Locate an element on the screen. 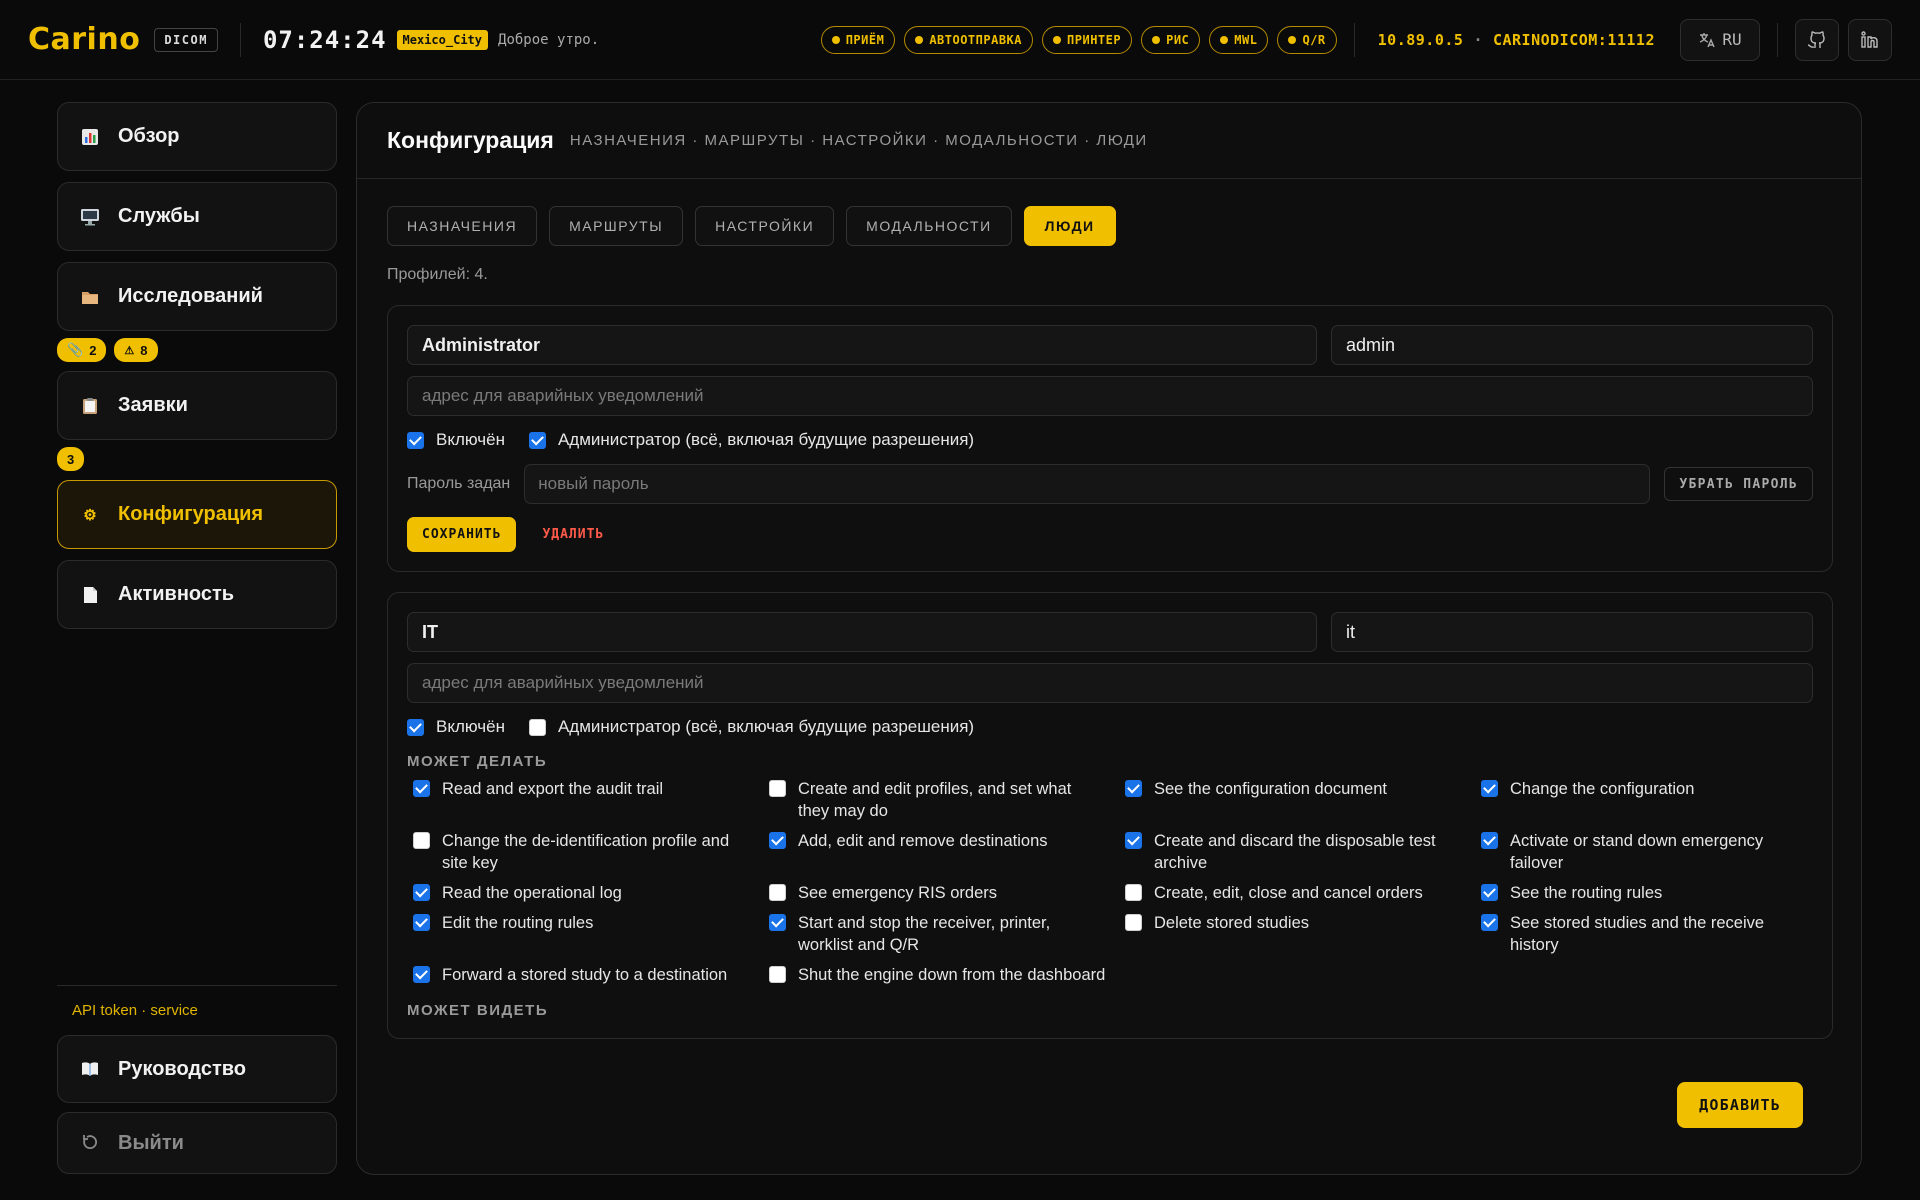 The width and height of the screenshot is (1920, 1200). tab-routes: МАРШРУТЫ is located at coordinates (616, 226).